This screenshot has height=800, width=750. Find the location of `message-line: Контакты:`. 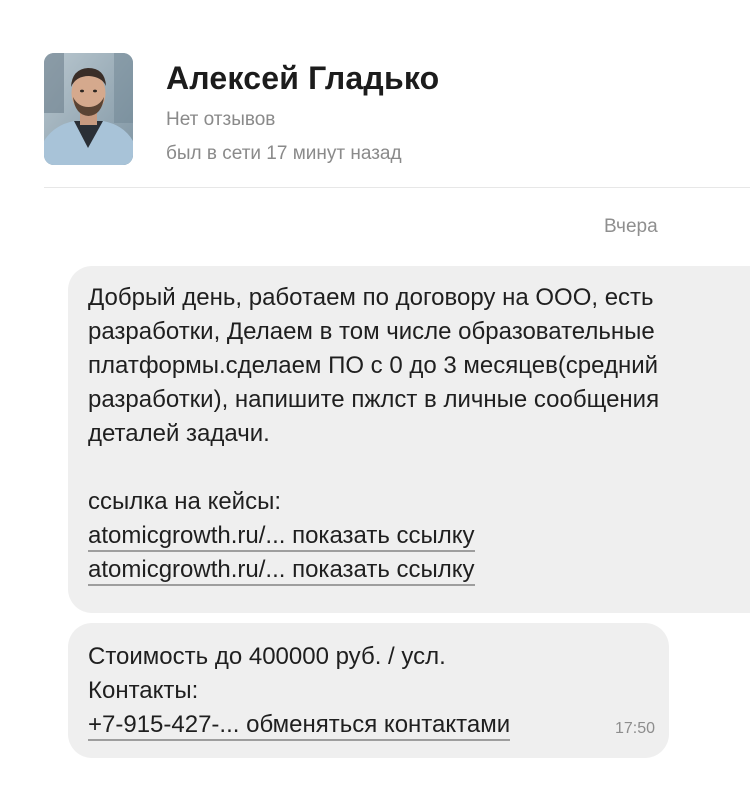

message-line: Контакты: is located at coordinates (143, 690).